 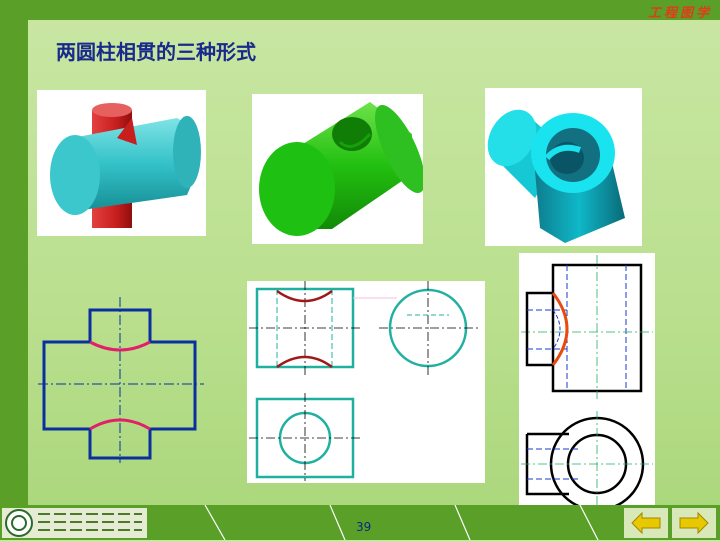 I want to click on figure-pipe-intersection-views, so click(x=587, y=386).